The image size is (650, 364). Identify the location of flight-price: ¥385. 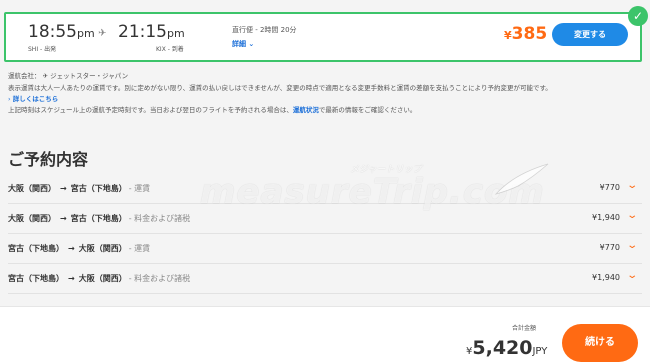
(526, 34).